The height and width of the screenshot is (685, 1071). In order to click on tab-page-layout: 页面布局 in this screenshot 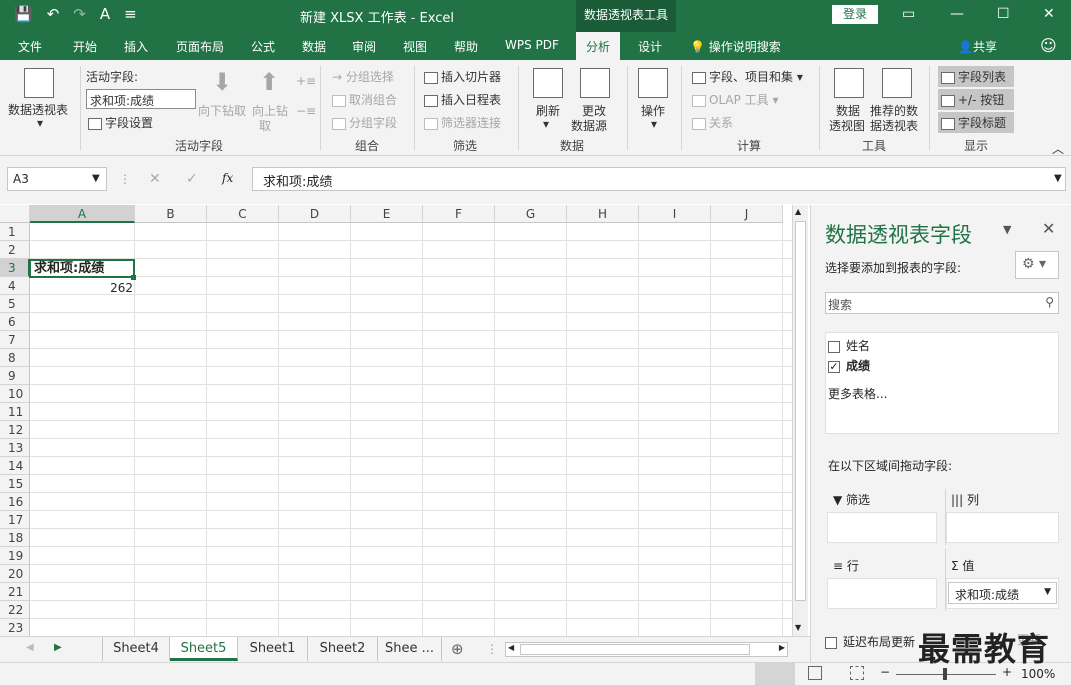, I will do `click(200, 46)`.